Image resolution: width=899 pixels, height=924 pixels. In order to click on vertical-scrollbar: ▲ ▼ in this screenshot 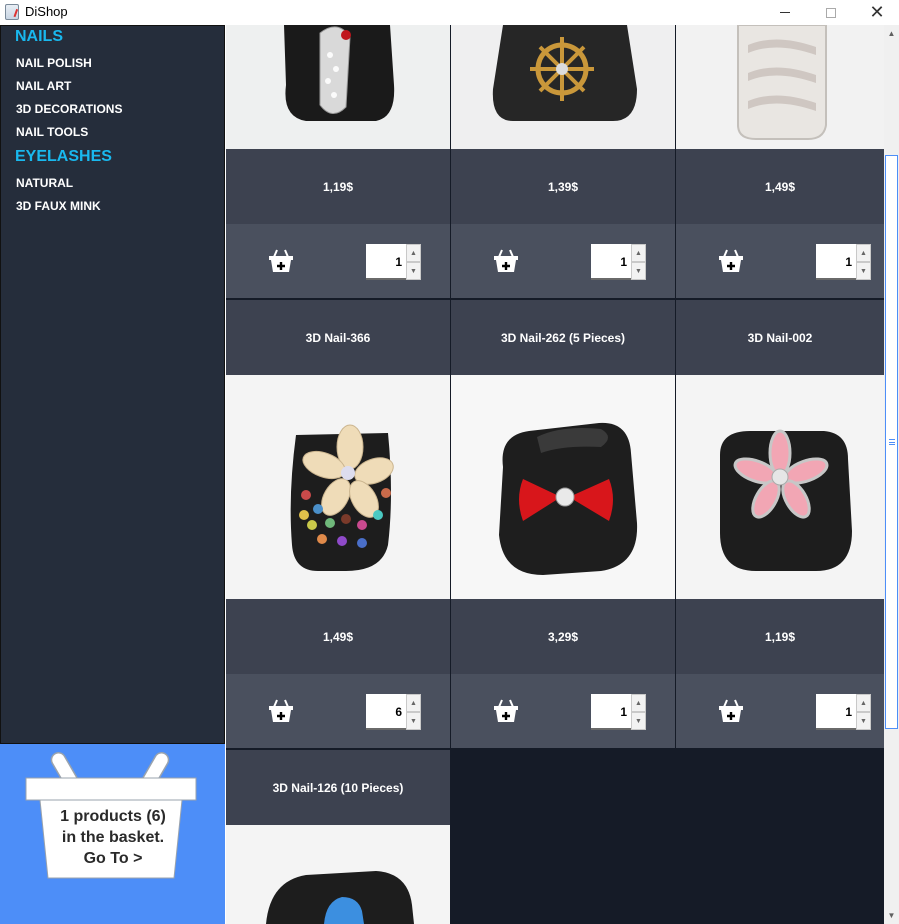, I will do `click(891, 474)`.